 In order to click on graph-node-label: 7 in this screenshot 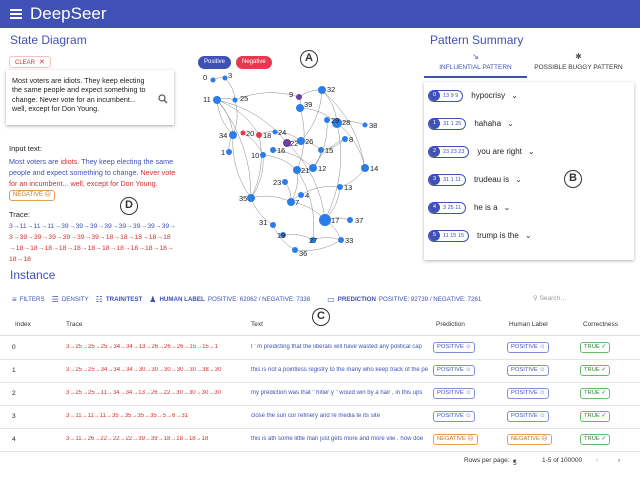, I will do `click(297, 202)`.